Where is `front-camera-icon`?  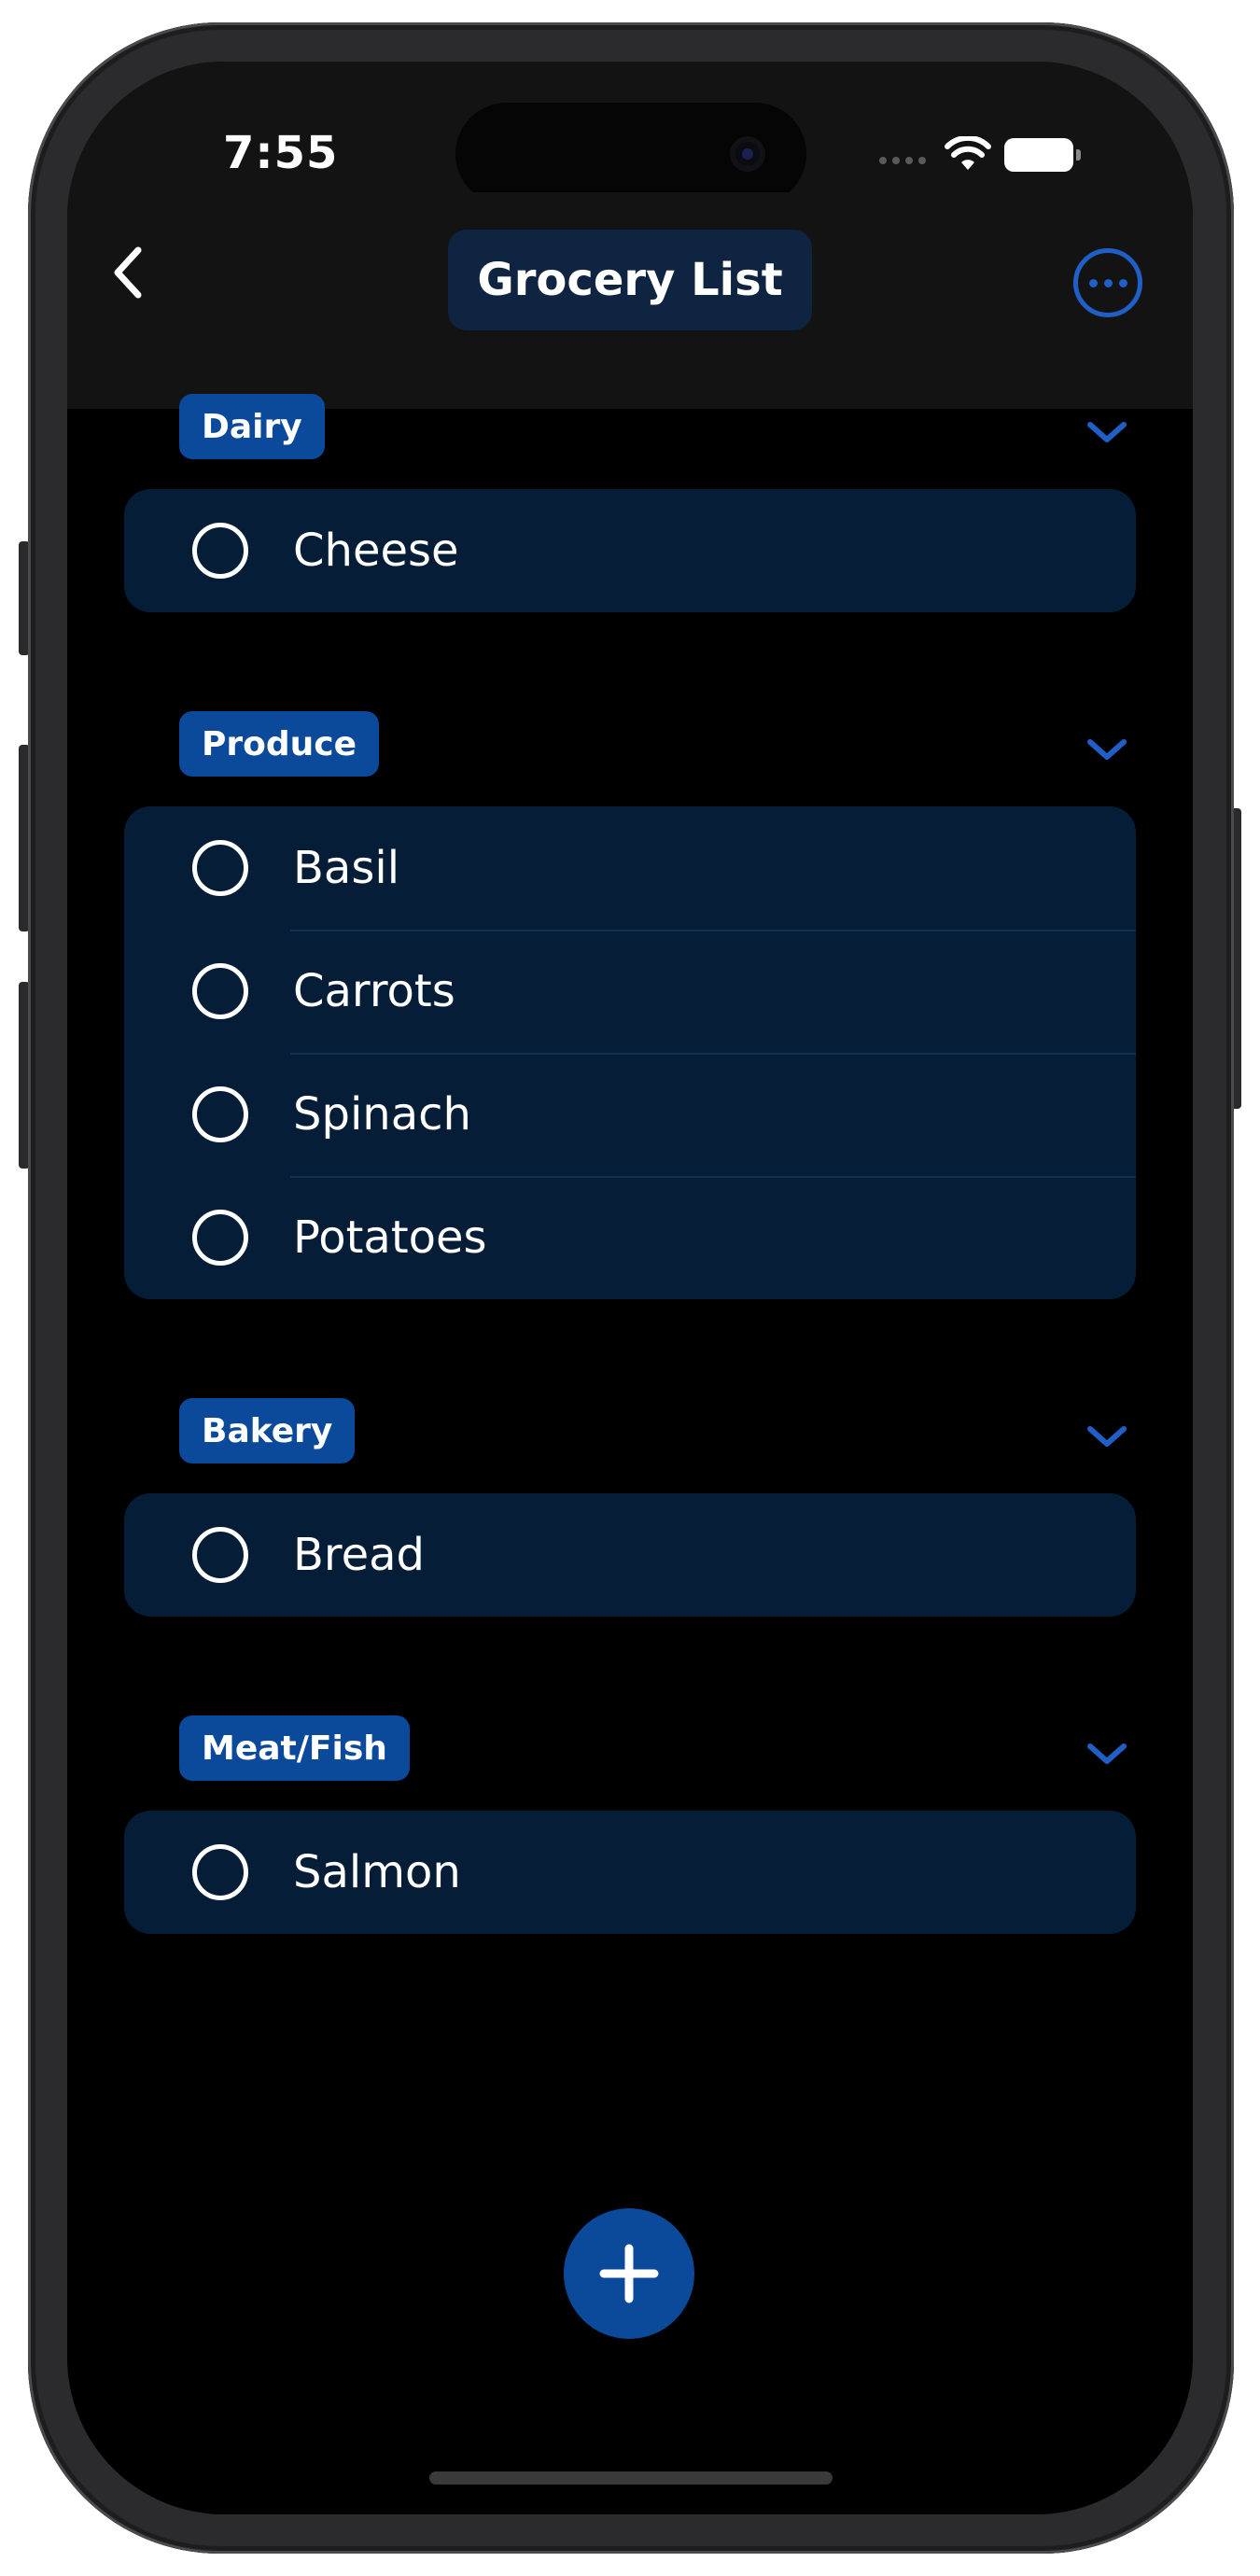 front-camera-icon is located at coordinates (747, 154).